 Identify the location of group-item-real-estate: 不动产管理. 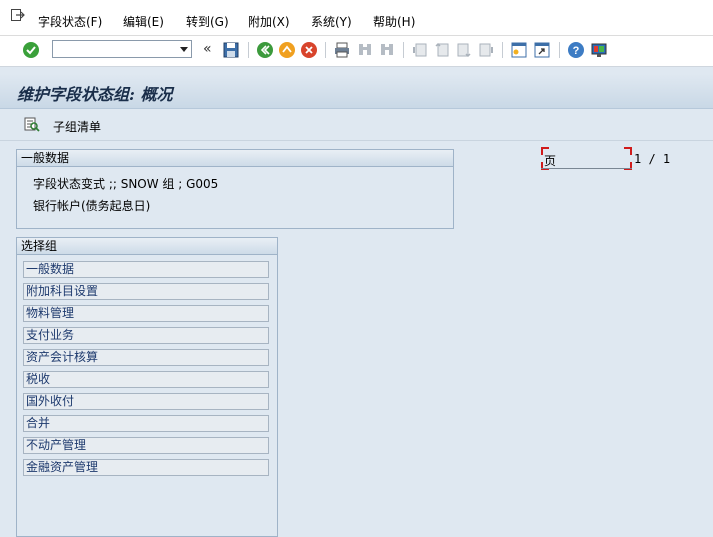
(146, 445).